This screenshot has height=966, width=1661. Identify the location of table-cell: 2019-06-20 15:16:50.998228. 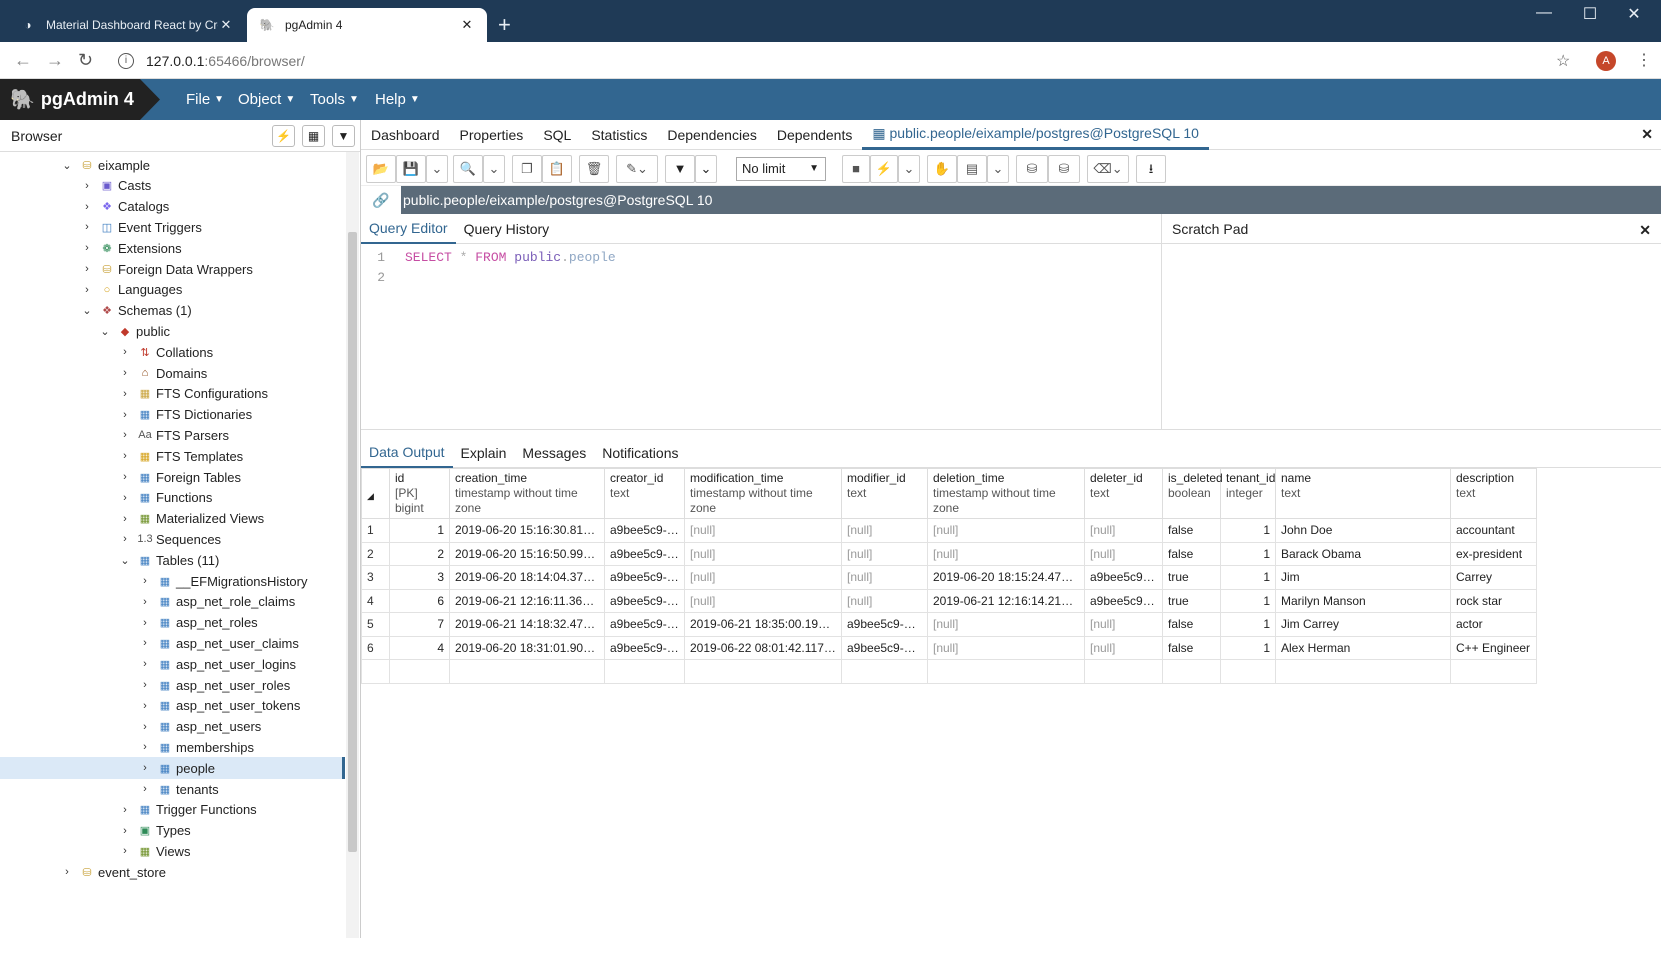
(527, 553).